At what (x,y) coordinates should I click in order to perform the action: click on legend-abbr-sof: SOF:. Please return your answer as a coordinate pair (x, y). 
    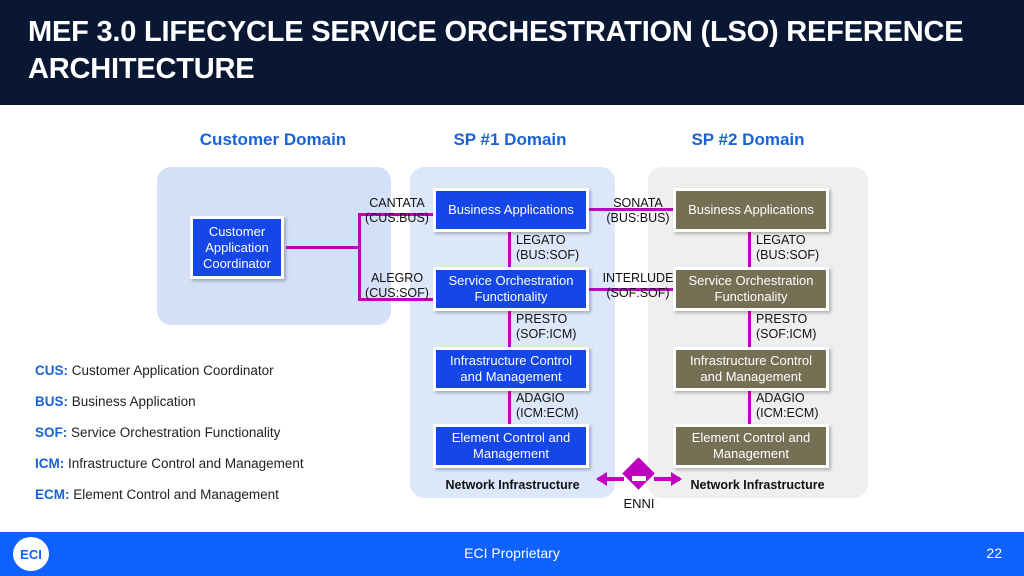
    Looking at the image, I should click on (51, 432).